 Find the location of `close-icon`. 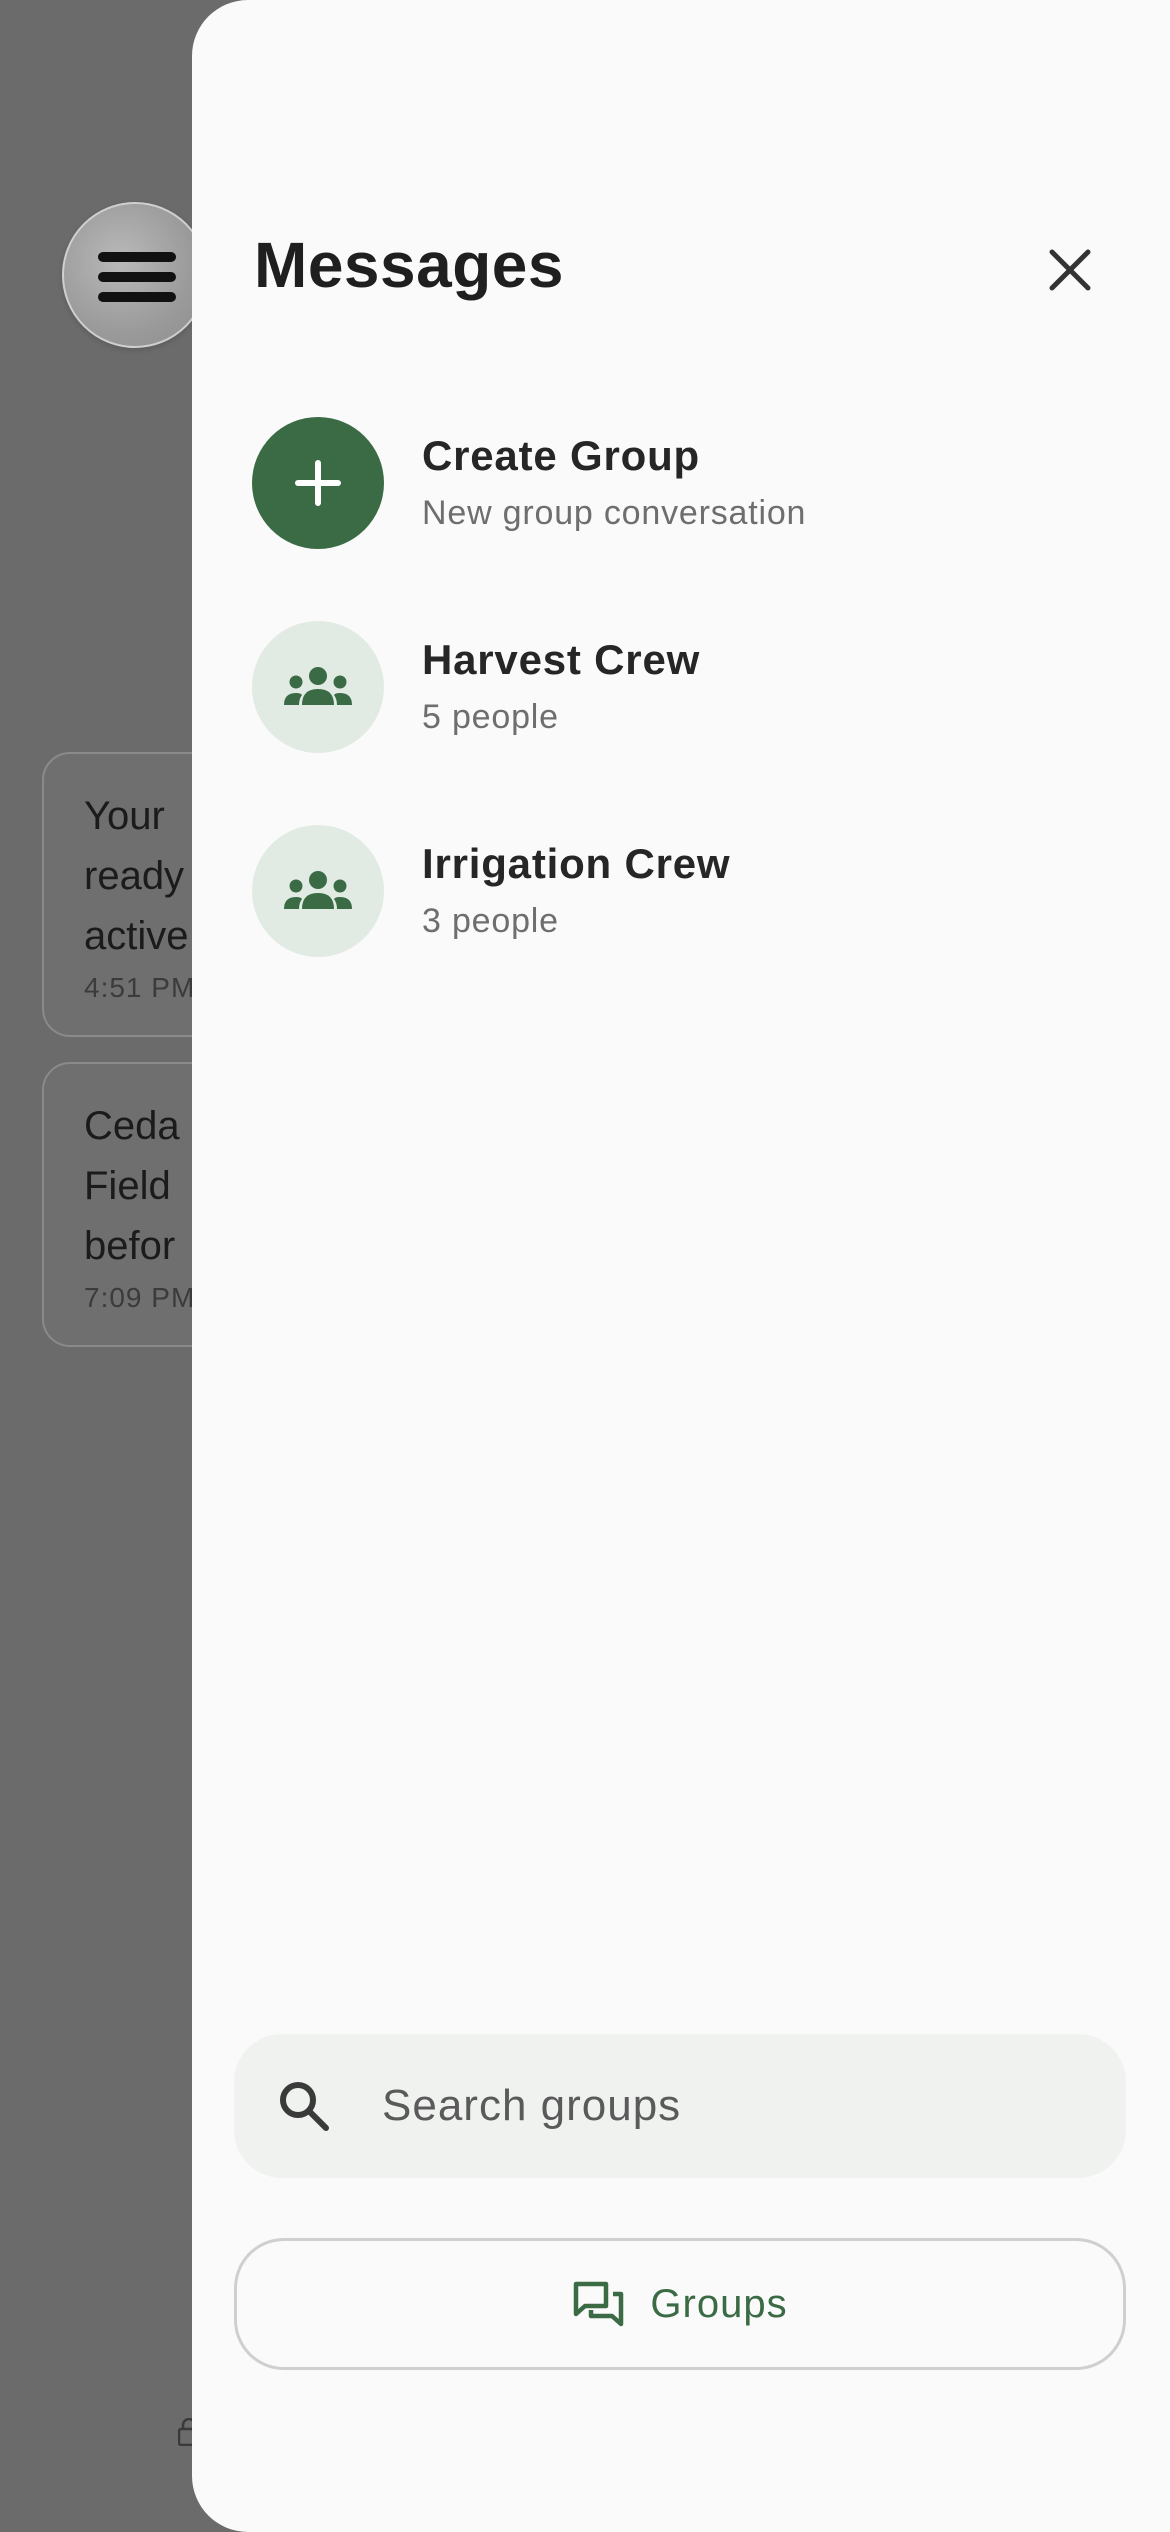

close-icon is located at coordinates (1070, 270).